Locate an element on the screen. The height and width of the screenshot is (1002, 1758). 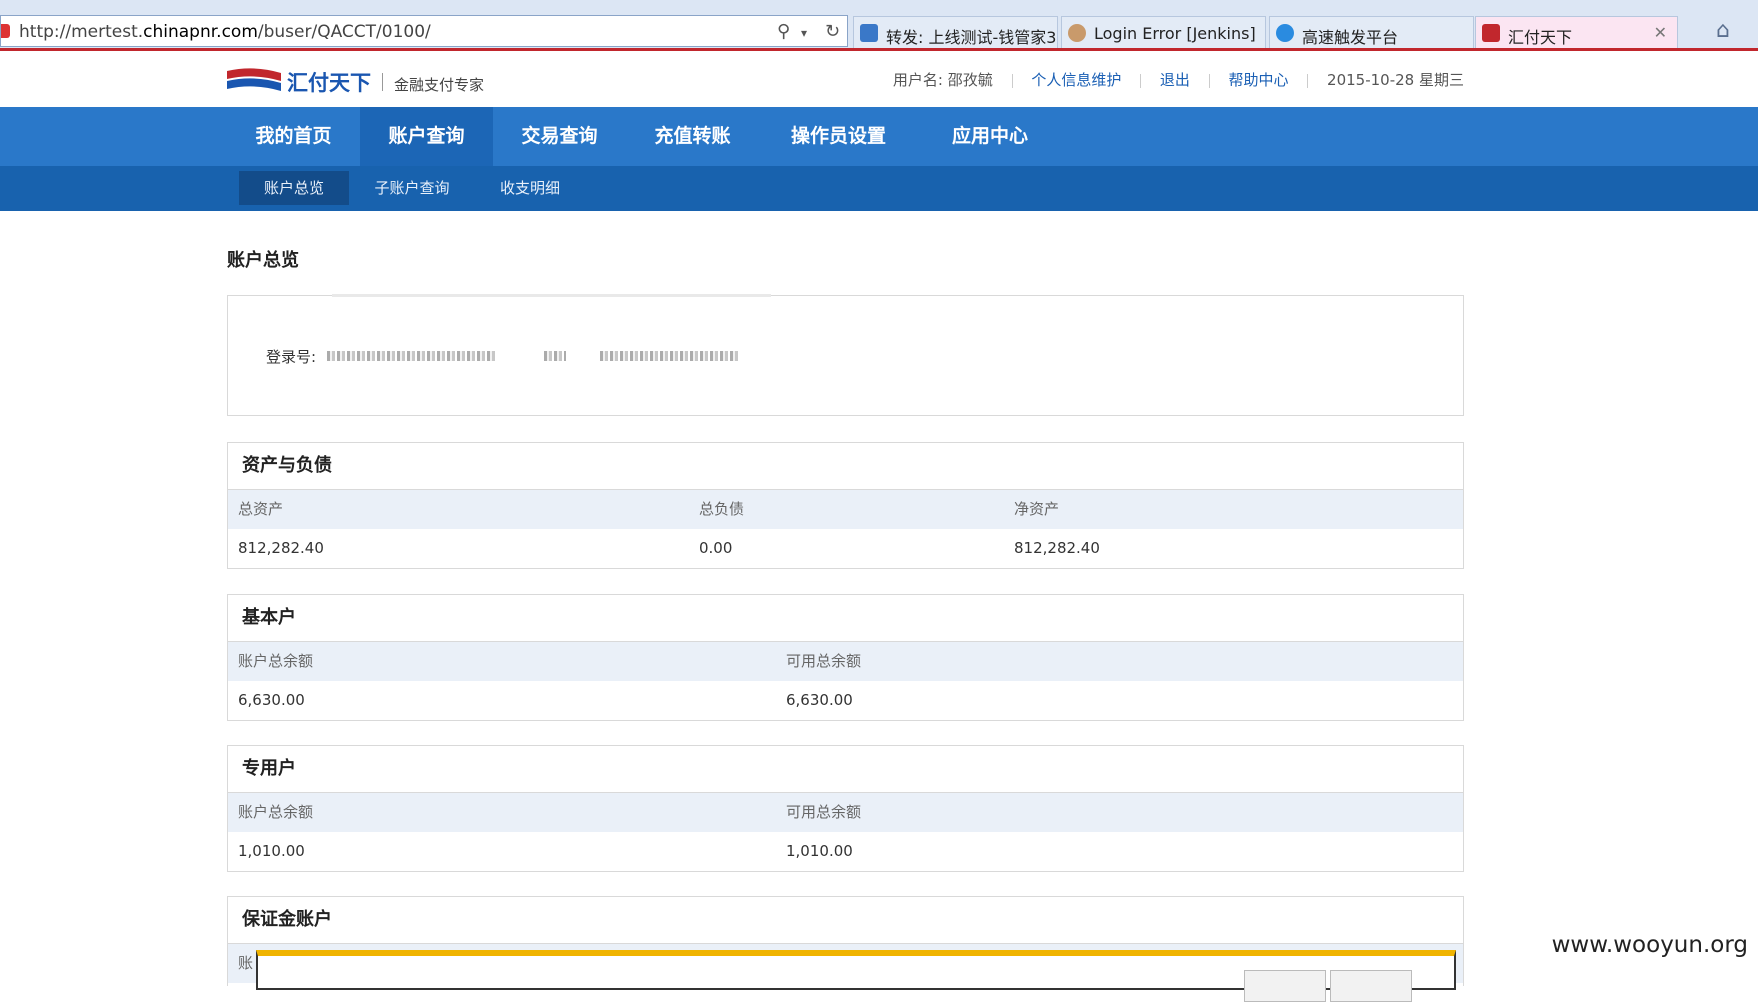
chevron-down-icon: ▾ is located at coordinates (804, 33).